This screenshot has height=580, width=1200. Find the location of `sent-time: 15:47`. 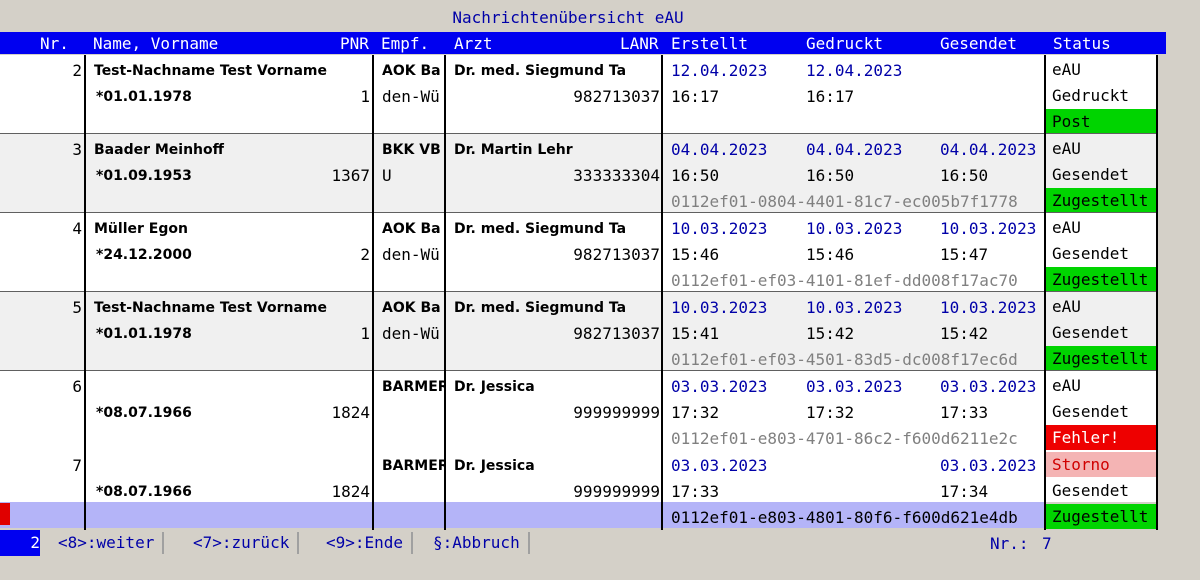

sent-time: 15:47 is located at coordinates (964, 254).